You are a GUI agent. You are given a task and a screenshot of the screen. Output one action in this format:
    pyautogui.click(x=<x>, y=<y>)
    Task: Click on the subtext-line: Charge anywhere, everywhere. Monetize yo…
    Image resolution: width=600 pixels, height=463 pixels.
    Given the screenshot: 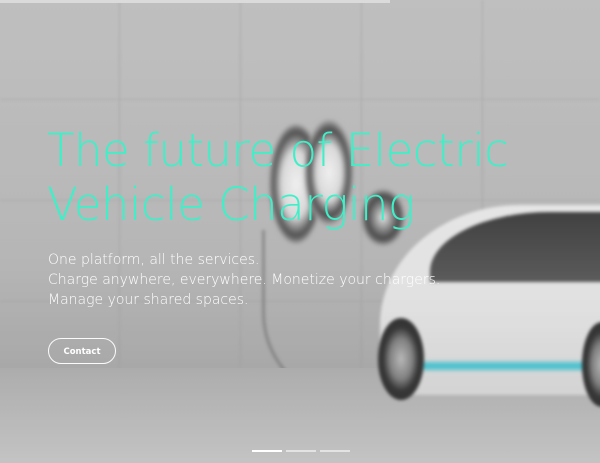 What is the action you would take?
    pyautogui.click(x=244, y=280)
    